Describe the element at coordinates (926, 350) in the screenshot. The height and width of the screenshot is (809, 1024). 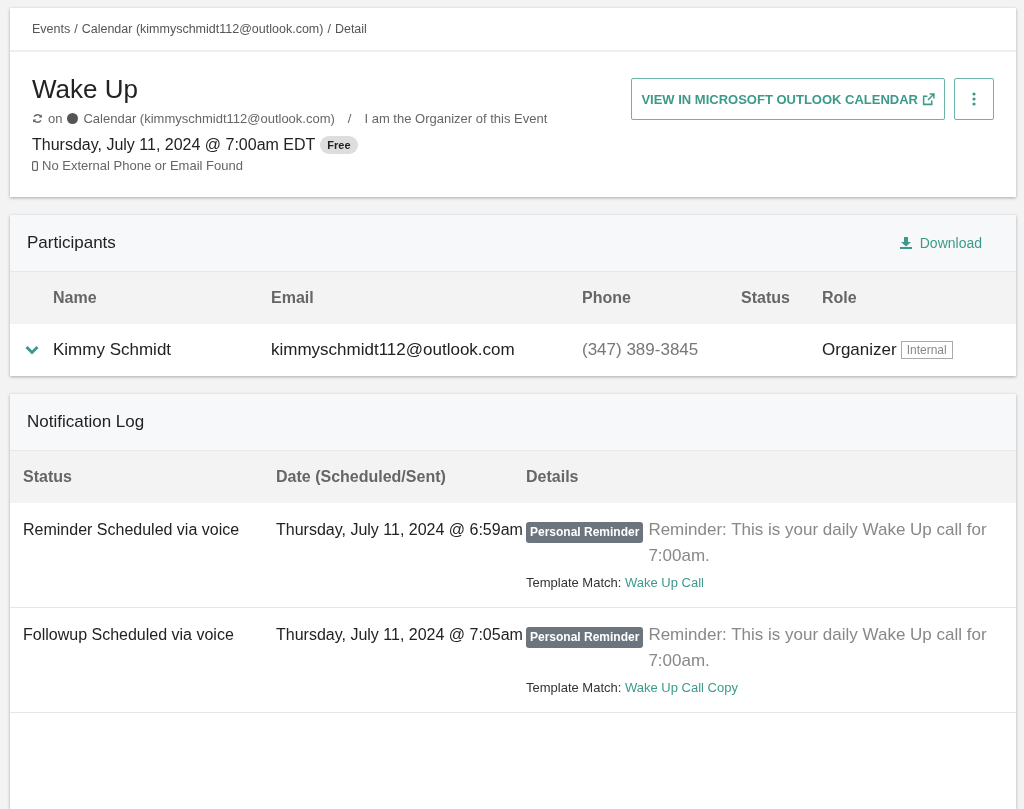
I see `internal-tag: Internal` at that location.